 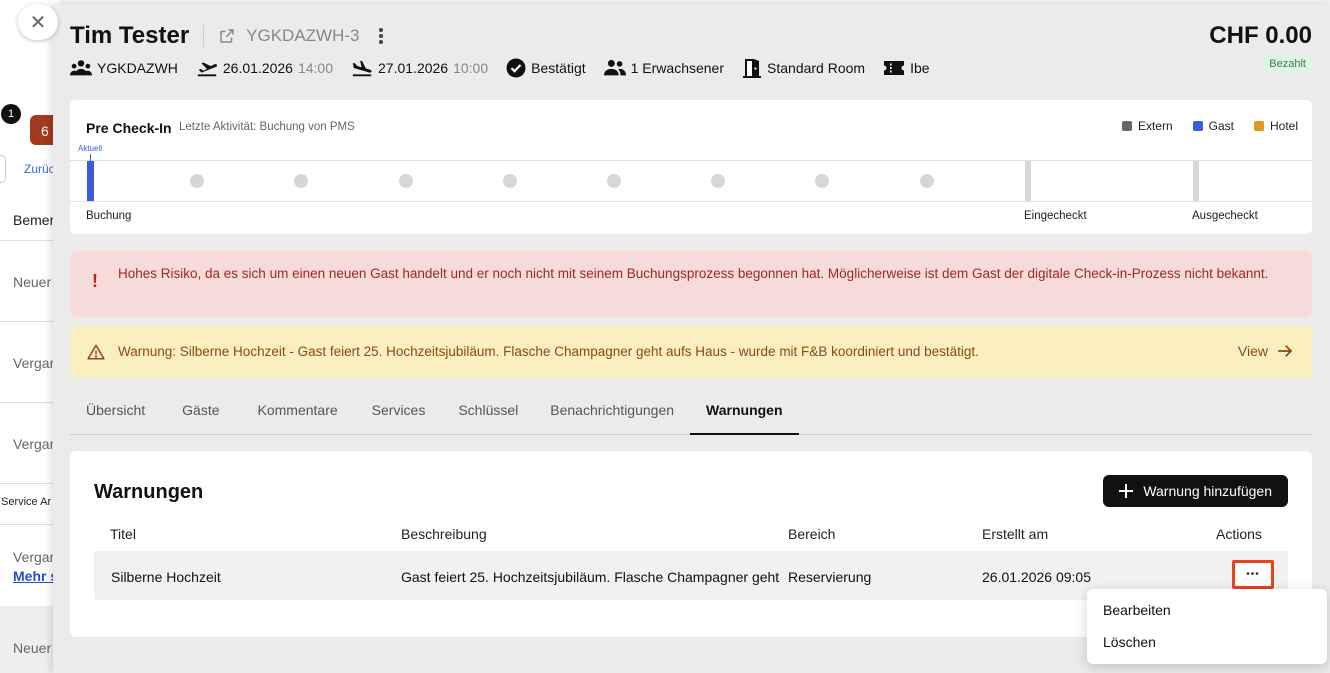 What do you see at coordinates (257, 68) in the screenshot?
I see `arrival-date: 26.01.2026` at bounding box center [257, 68].